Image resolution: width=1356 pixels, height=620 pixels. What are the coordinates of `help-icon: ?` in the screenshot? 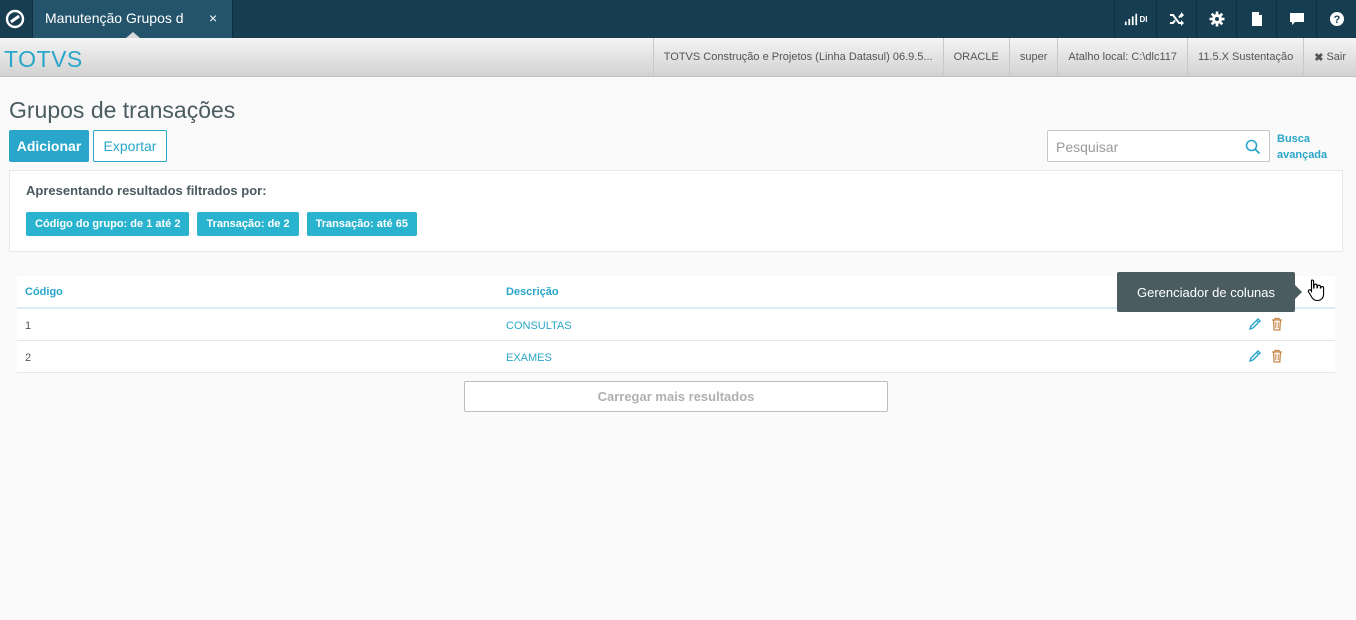 It's located at (1336, 19).